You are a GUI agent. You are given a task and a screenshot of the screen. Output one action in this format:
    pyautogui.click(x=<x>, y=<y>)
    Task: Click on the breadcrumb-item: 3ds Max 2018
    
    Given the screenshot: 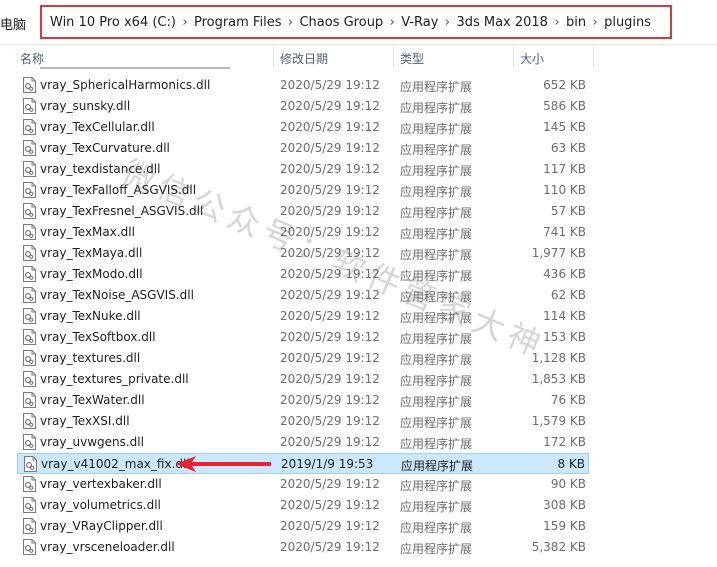 What is the action you would take?
    pyautogui.click(x=502, y=22)
    